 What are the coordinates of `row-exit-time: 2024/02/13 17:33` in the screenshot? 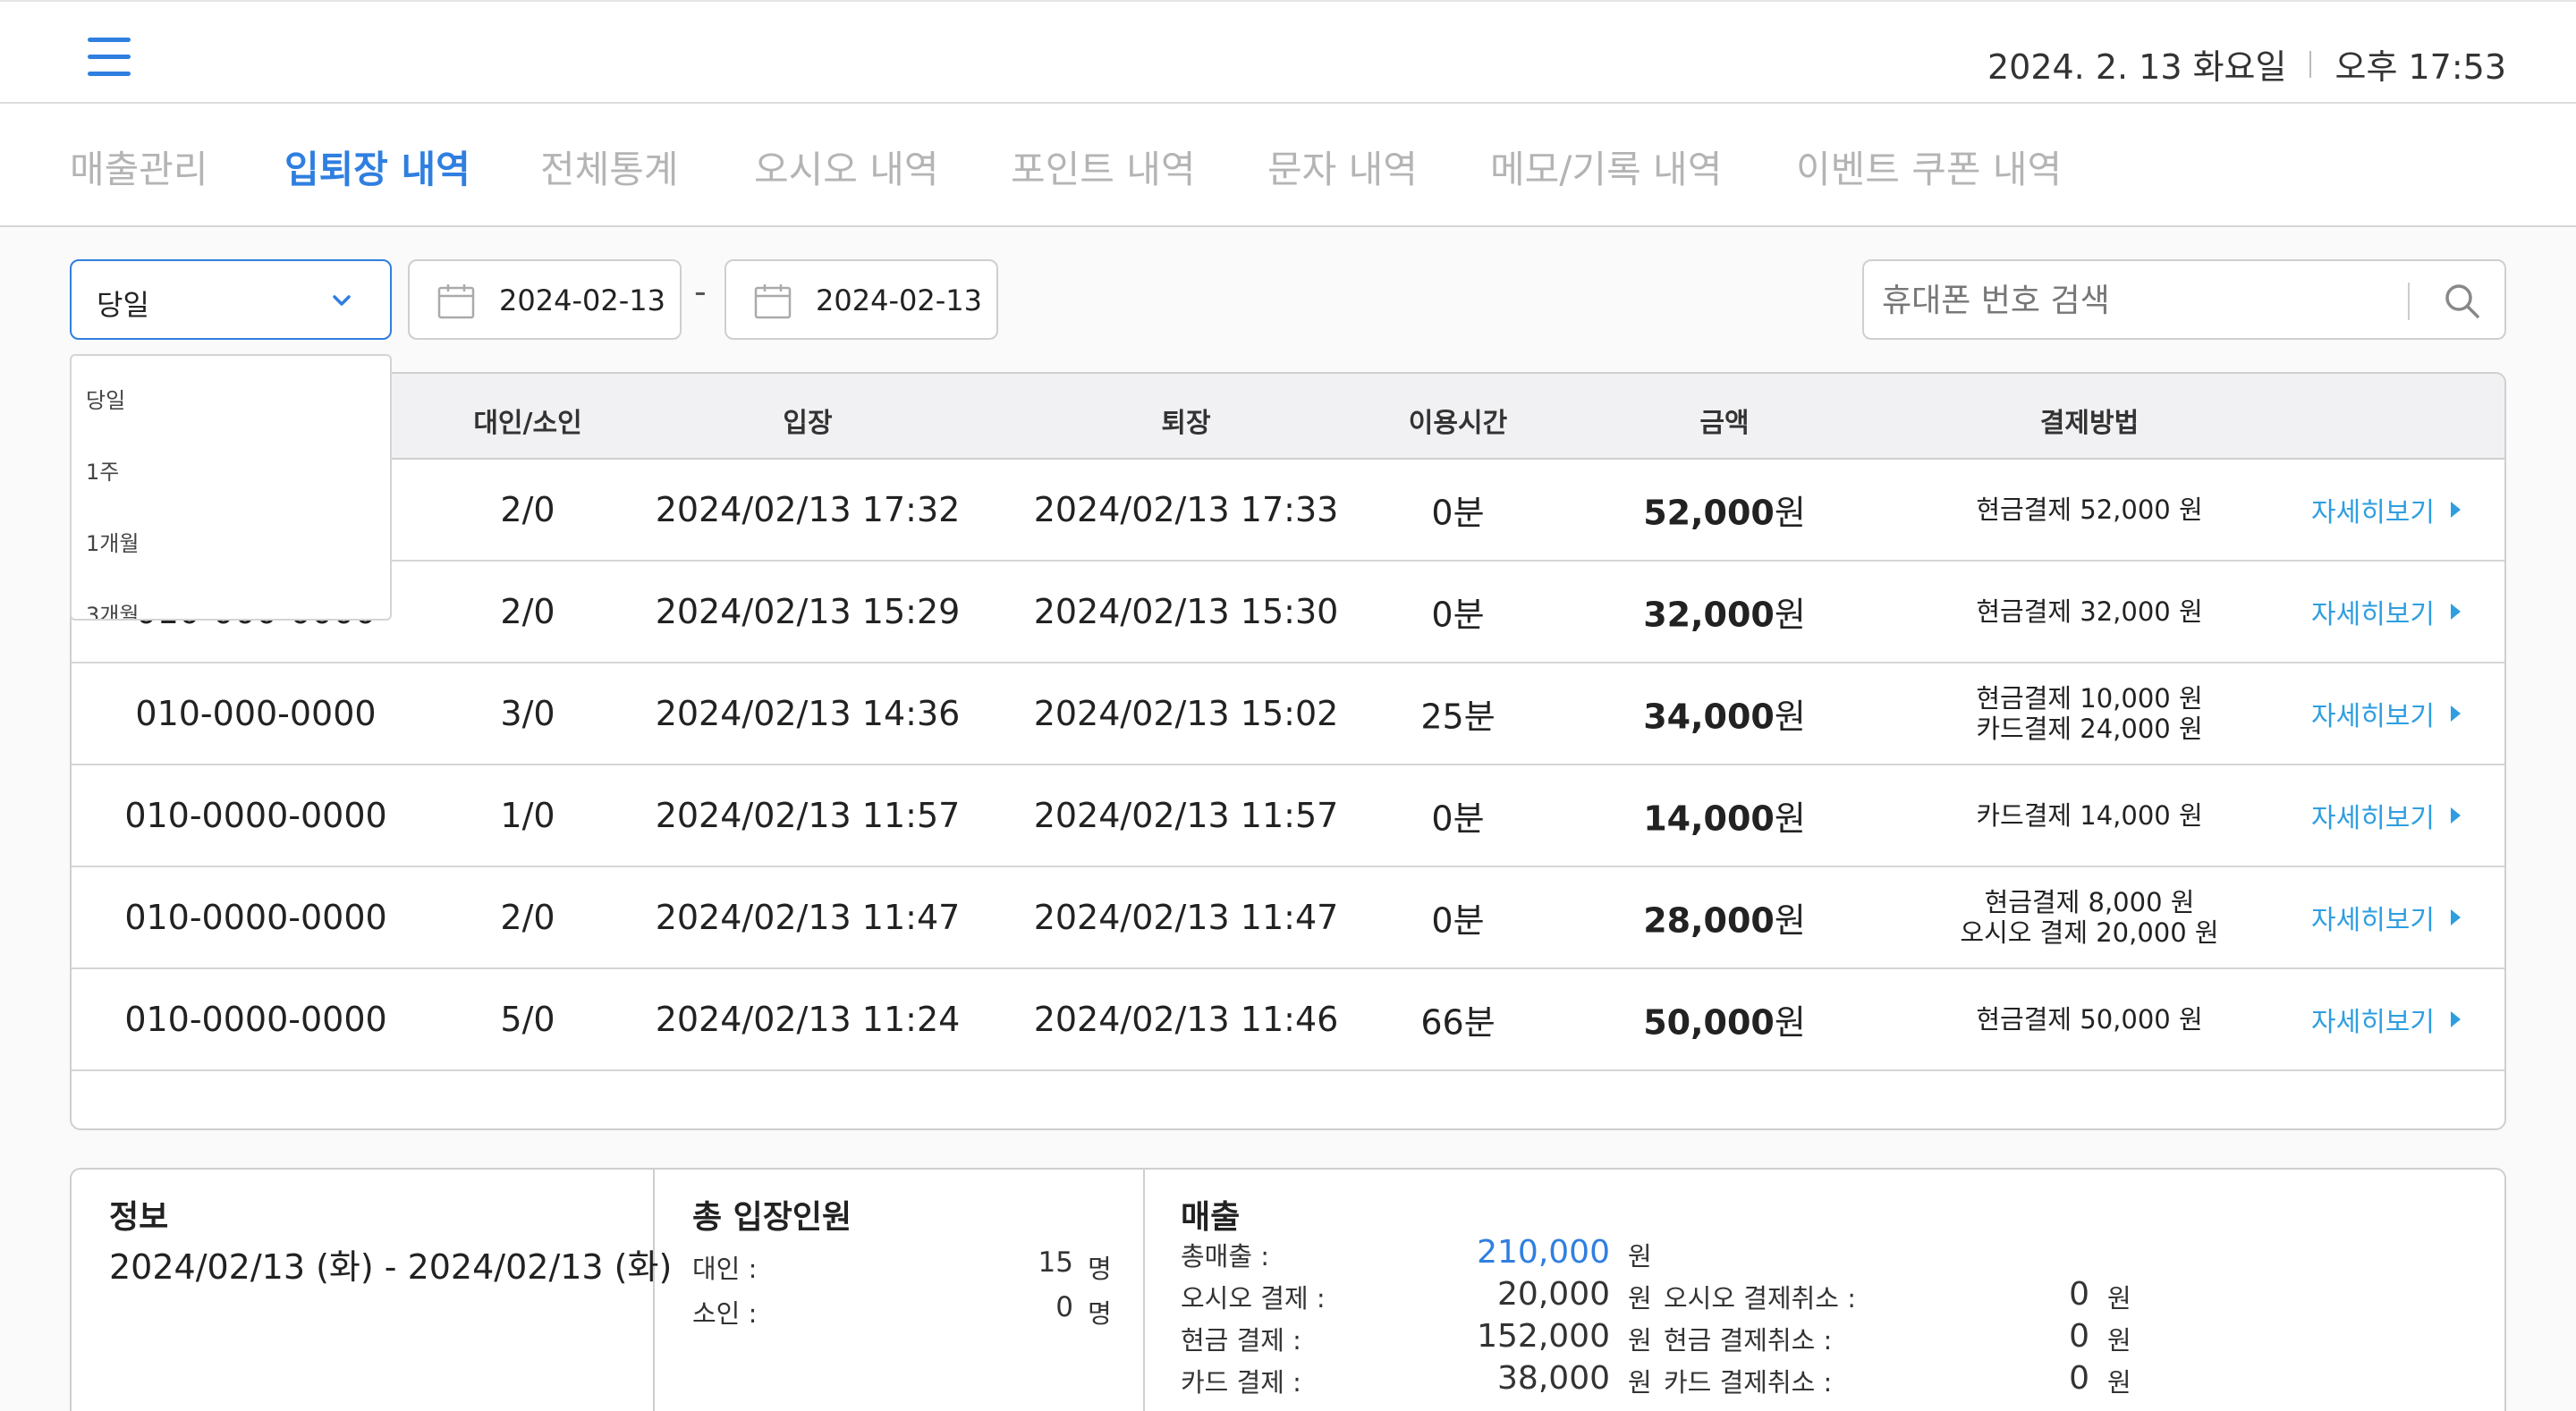 It's located at (1186, 510).